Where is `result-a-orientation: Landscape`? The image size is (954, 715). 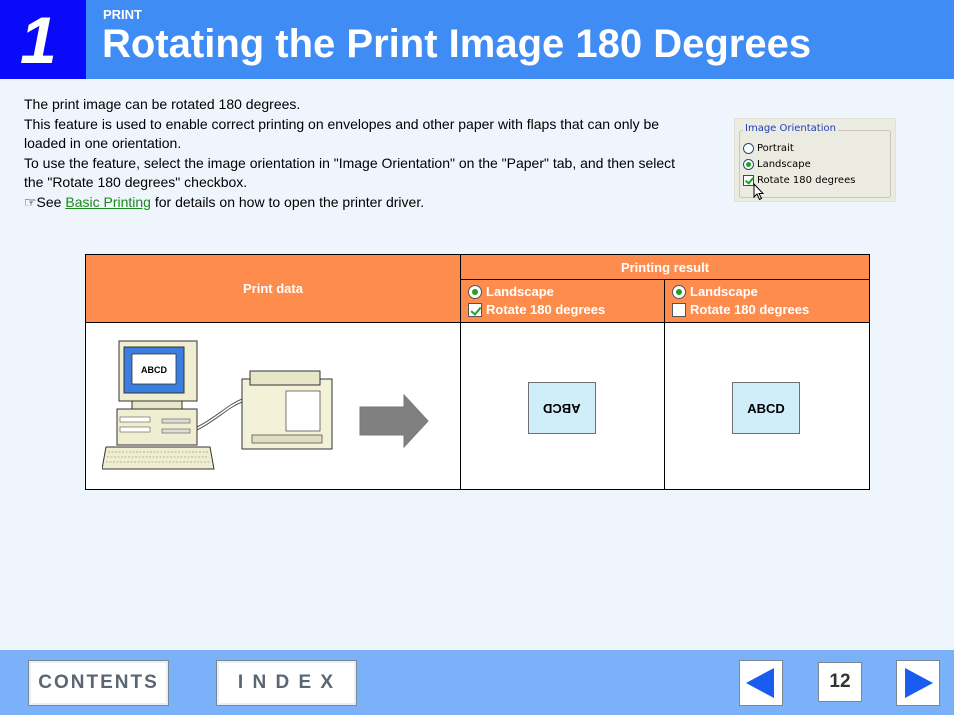
result-a-orientation: Landscape is located at coordinates (520, 291).